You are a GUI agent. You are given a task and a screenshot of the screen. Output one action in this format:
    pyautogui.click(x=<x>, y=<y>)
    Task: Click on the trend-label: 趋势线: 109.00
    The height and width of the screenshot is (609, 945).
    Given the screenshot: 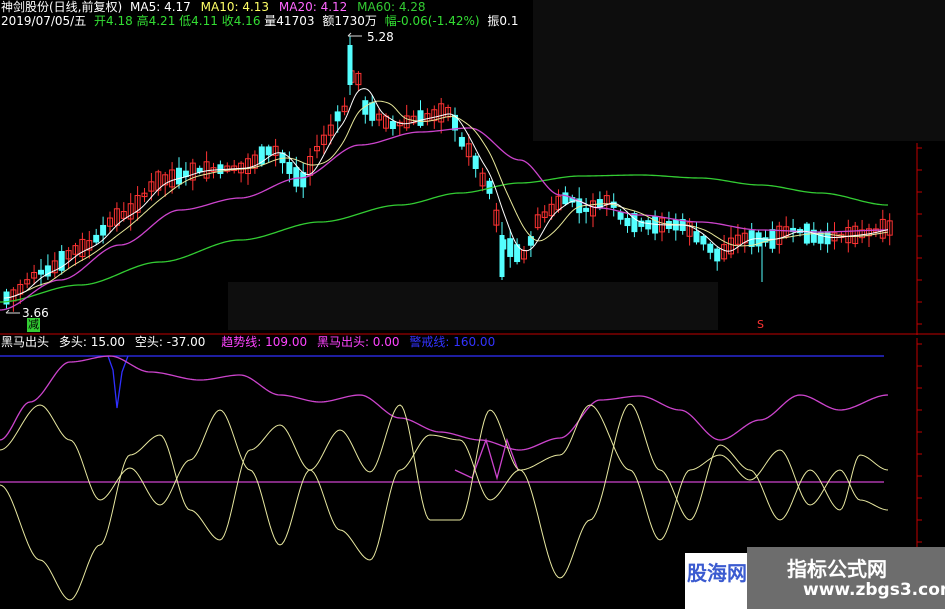 What is the action you would take?
    pyautogui.click(x=264, y=342)
    